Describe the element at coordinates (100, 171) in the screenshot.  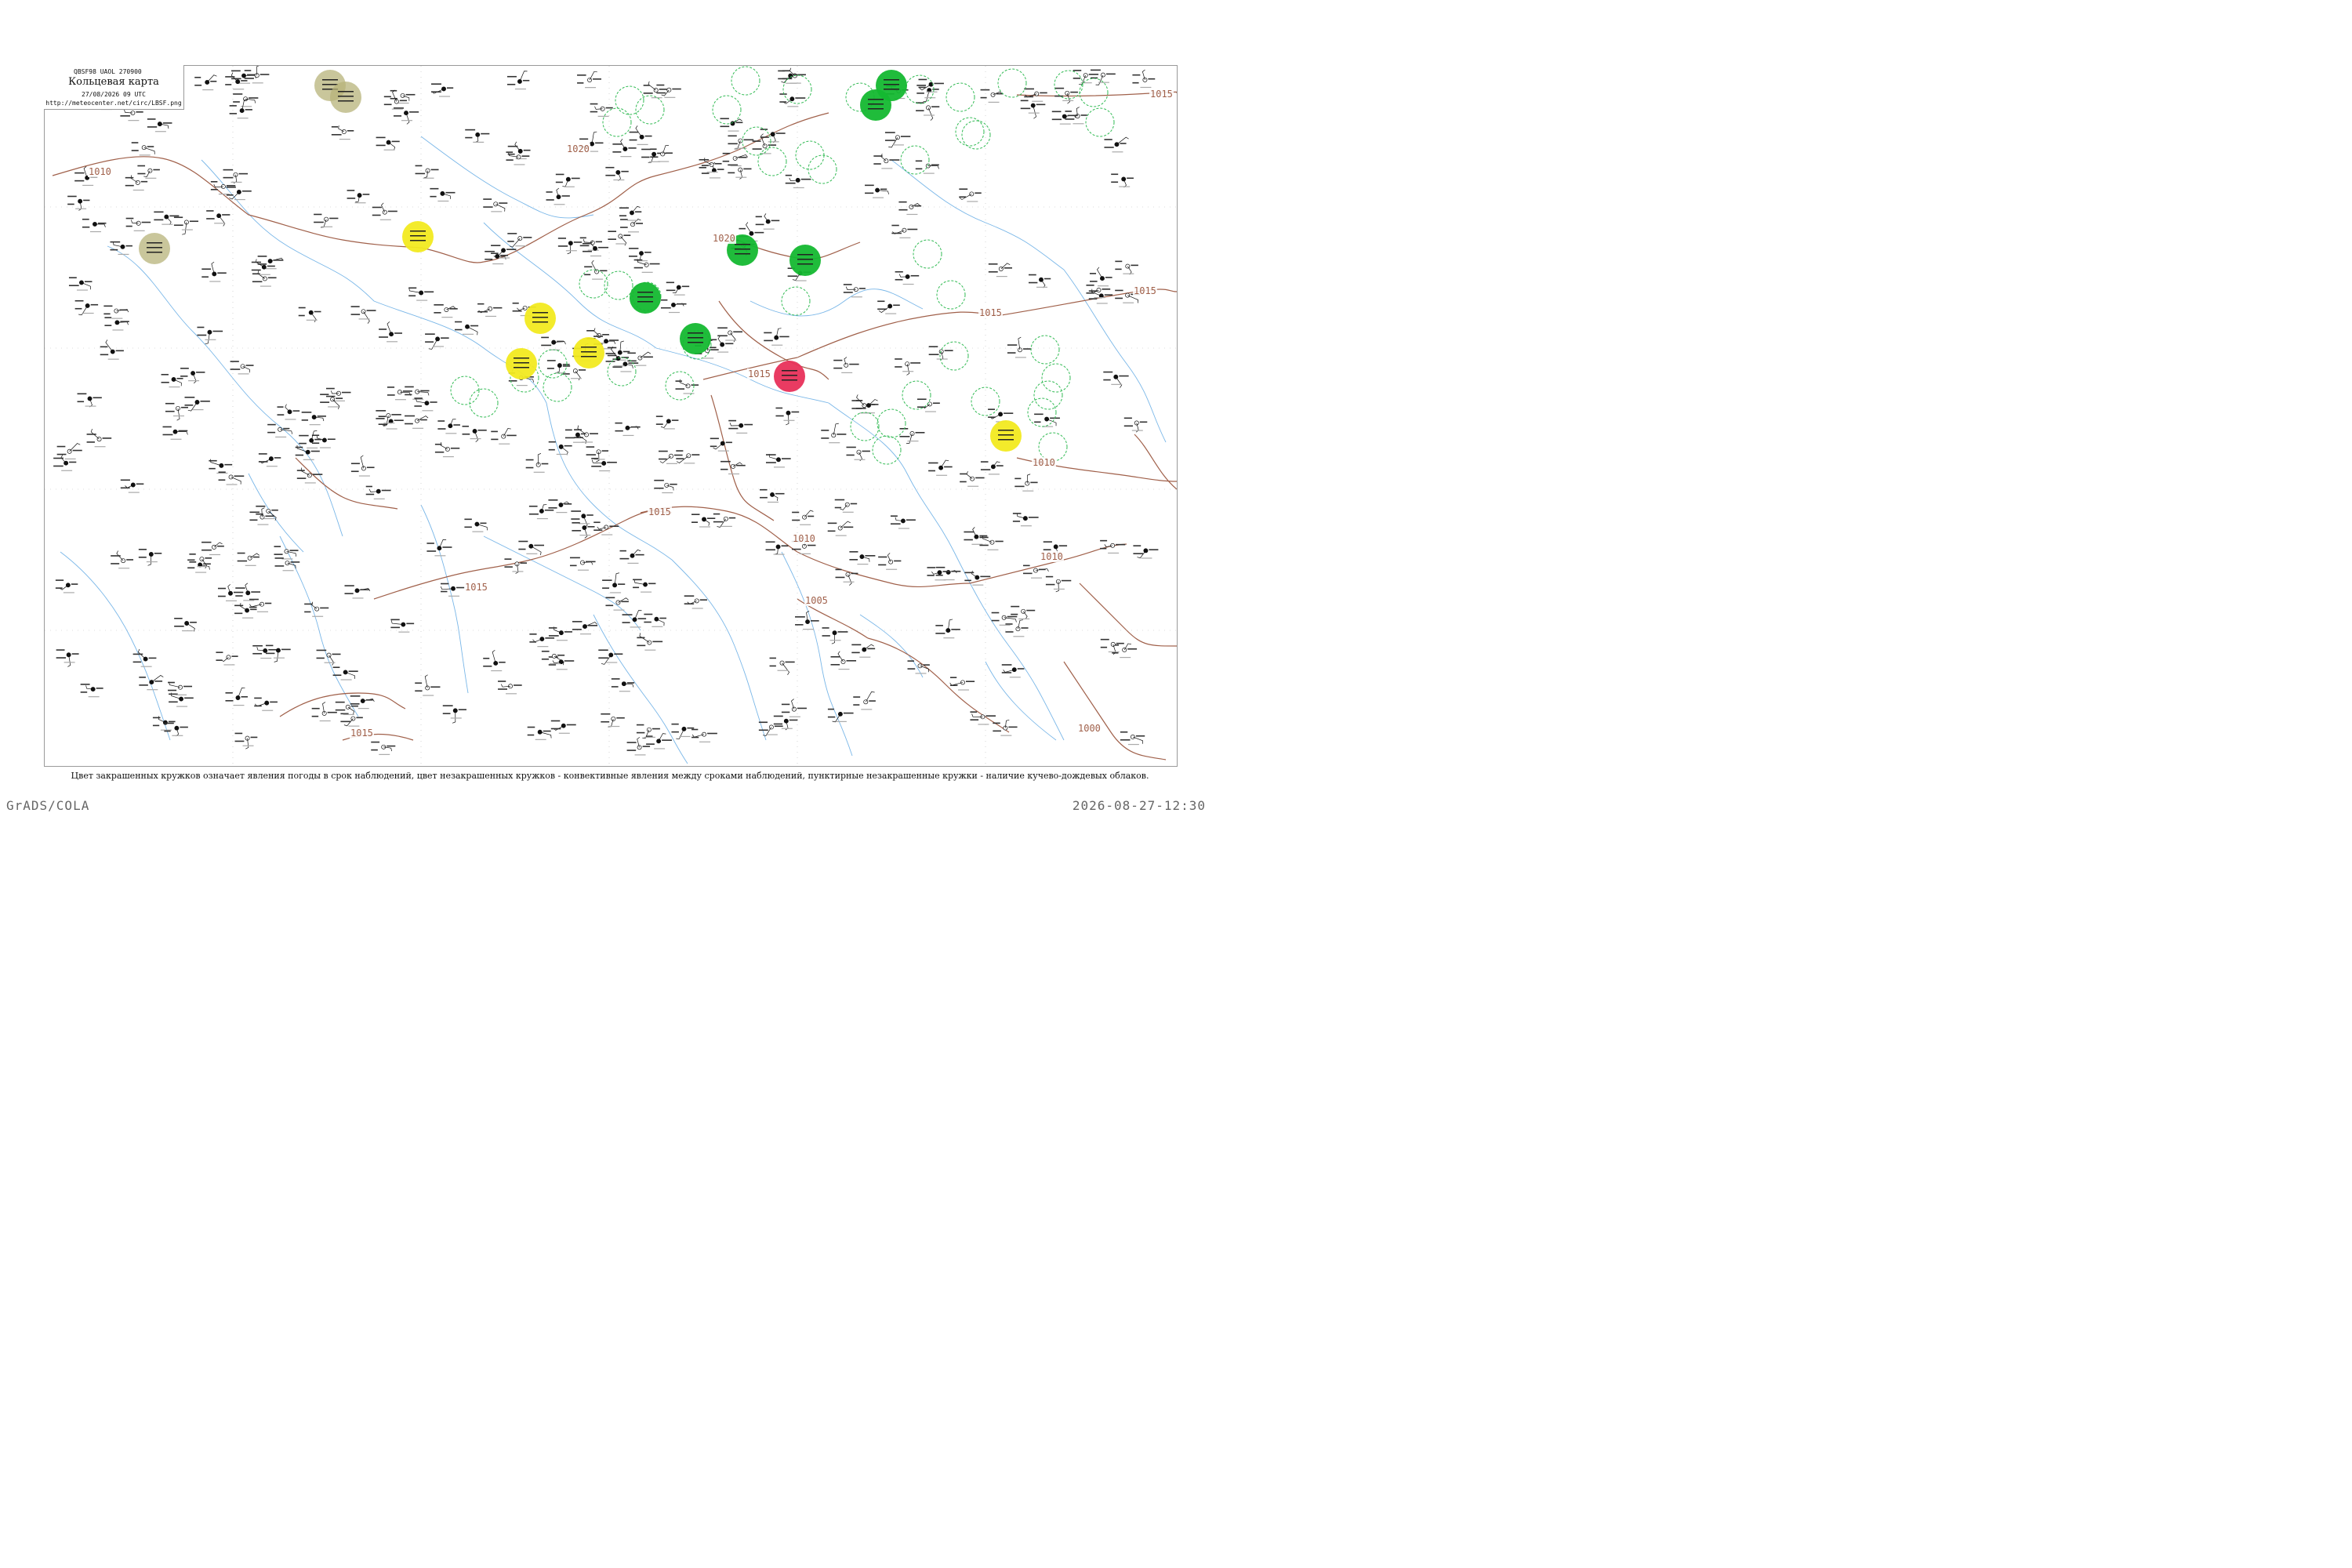
I see `isobar-label: 1010` at that location.